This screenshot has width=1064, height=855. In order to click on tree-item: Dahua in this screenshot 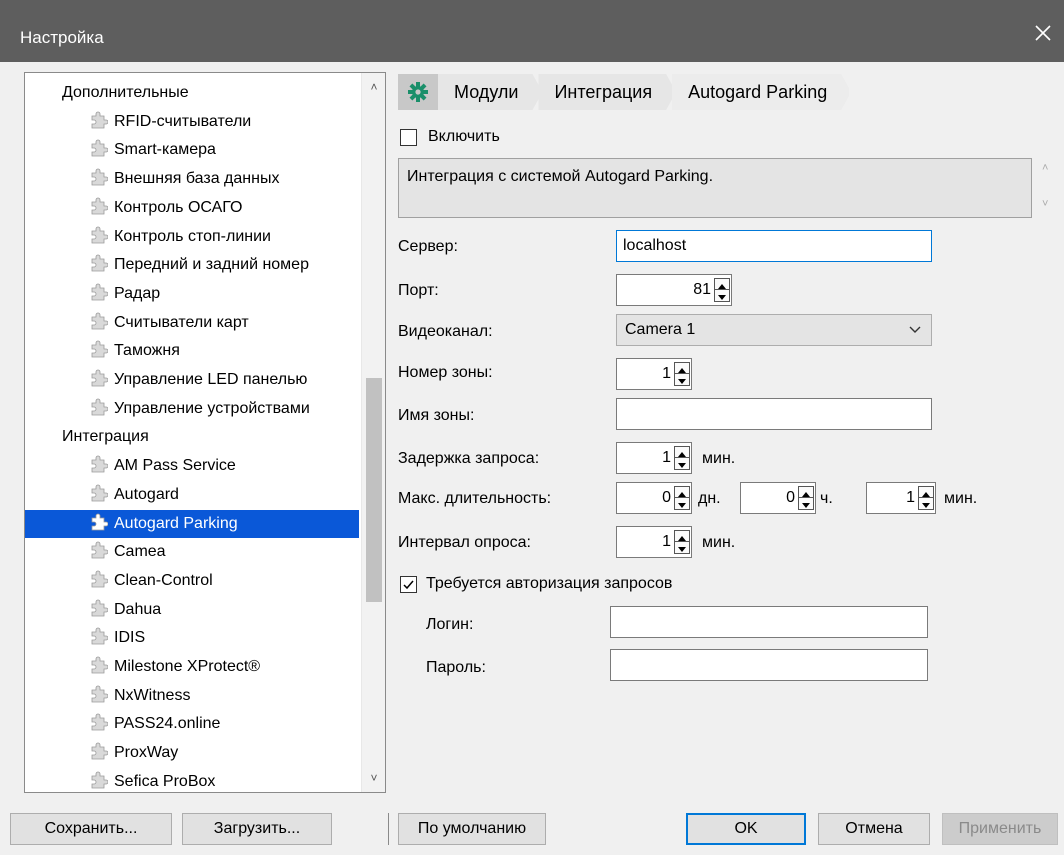, I will do `click(93, 610)`.